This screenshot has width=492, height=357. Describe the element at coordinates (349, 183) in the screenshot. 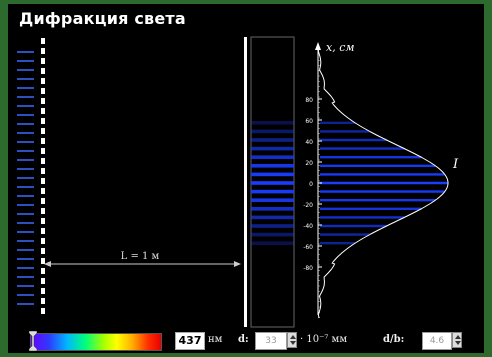

I see `fringe-pattern` at that location.